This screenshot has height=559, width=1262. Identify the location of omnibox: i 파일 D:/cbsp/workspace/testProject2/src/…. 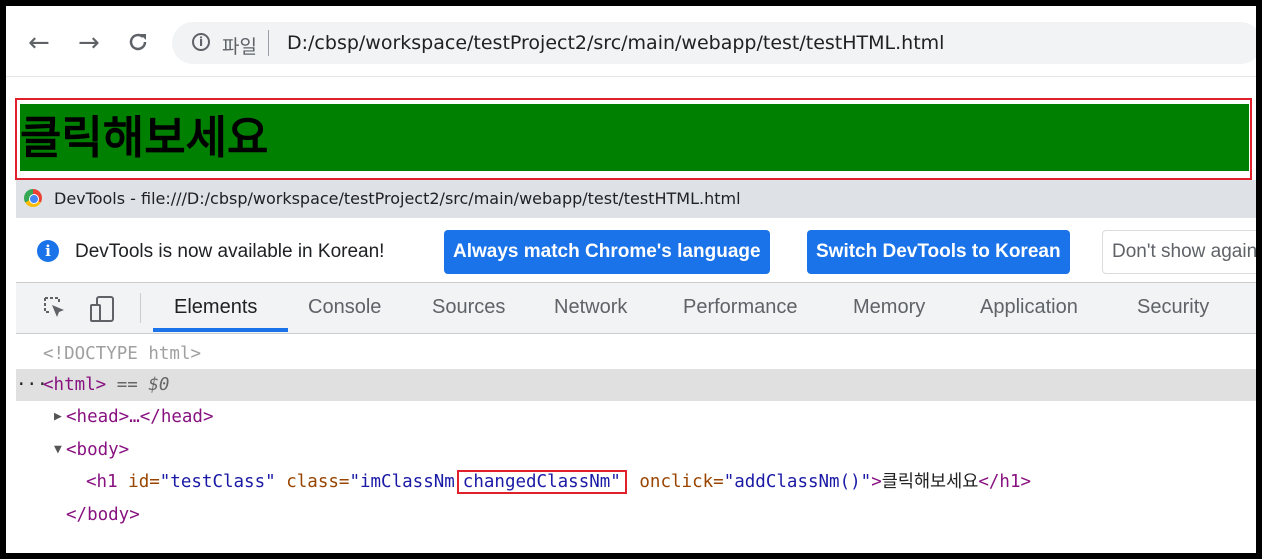
(714, 43).